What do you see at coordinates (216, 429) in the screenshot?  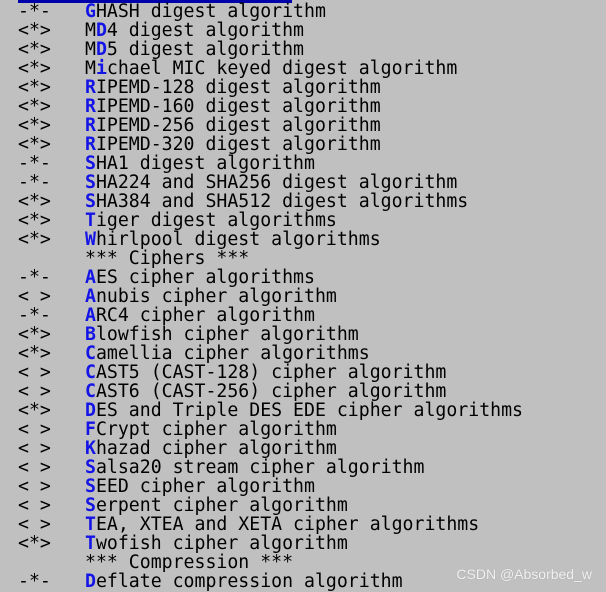 I see `label-text: Crypt cipher algorithm` at bounding box center [216, 429].